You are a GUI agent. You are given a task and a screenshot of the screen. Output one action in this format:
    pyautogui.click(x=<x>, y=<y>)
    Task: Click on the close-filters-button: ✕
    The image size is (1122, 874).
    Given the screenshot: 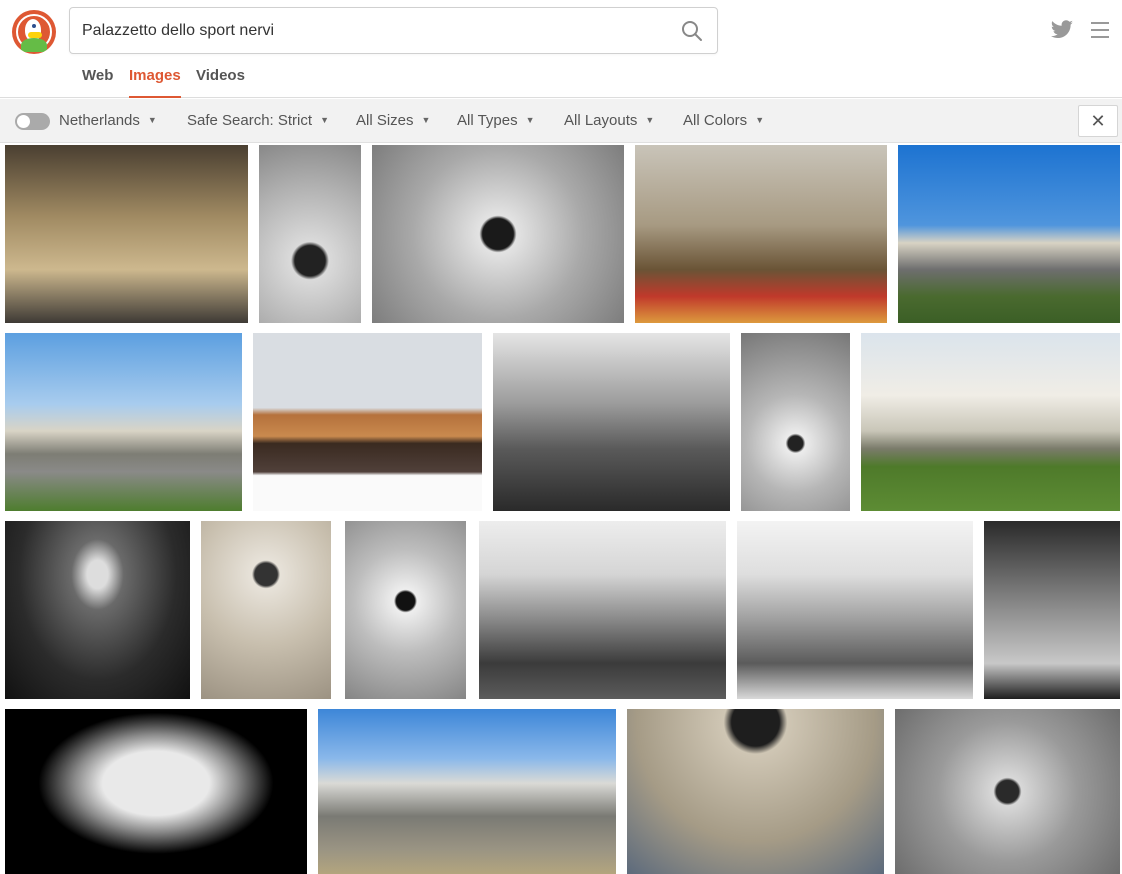 What is the action you would take?
    pyautogui.click(x=1098, y=121)
    